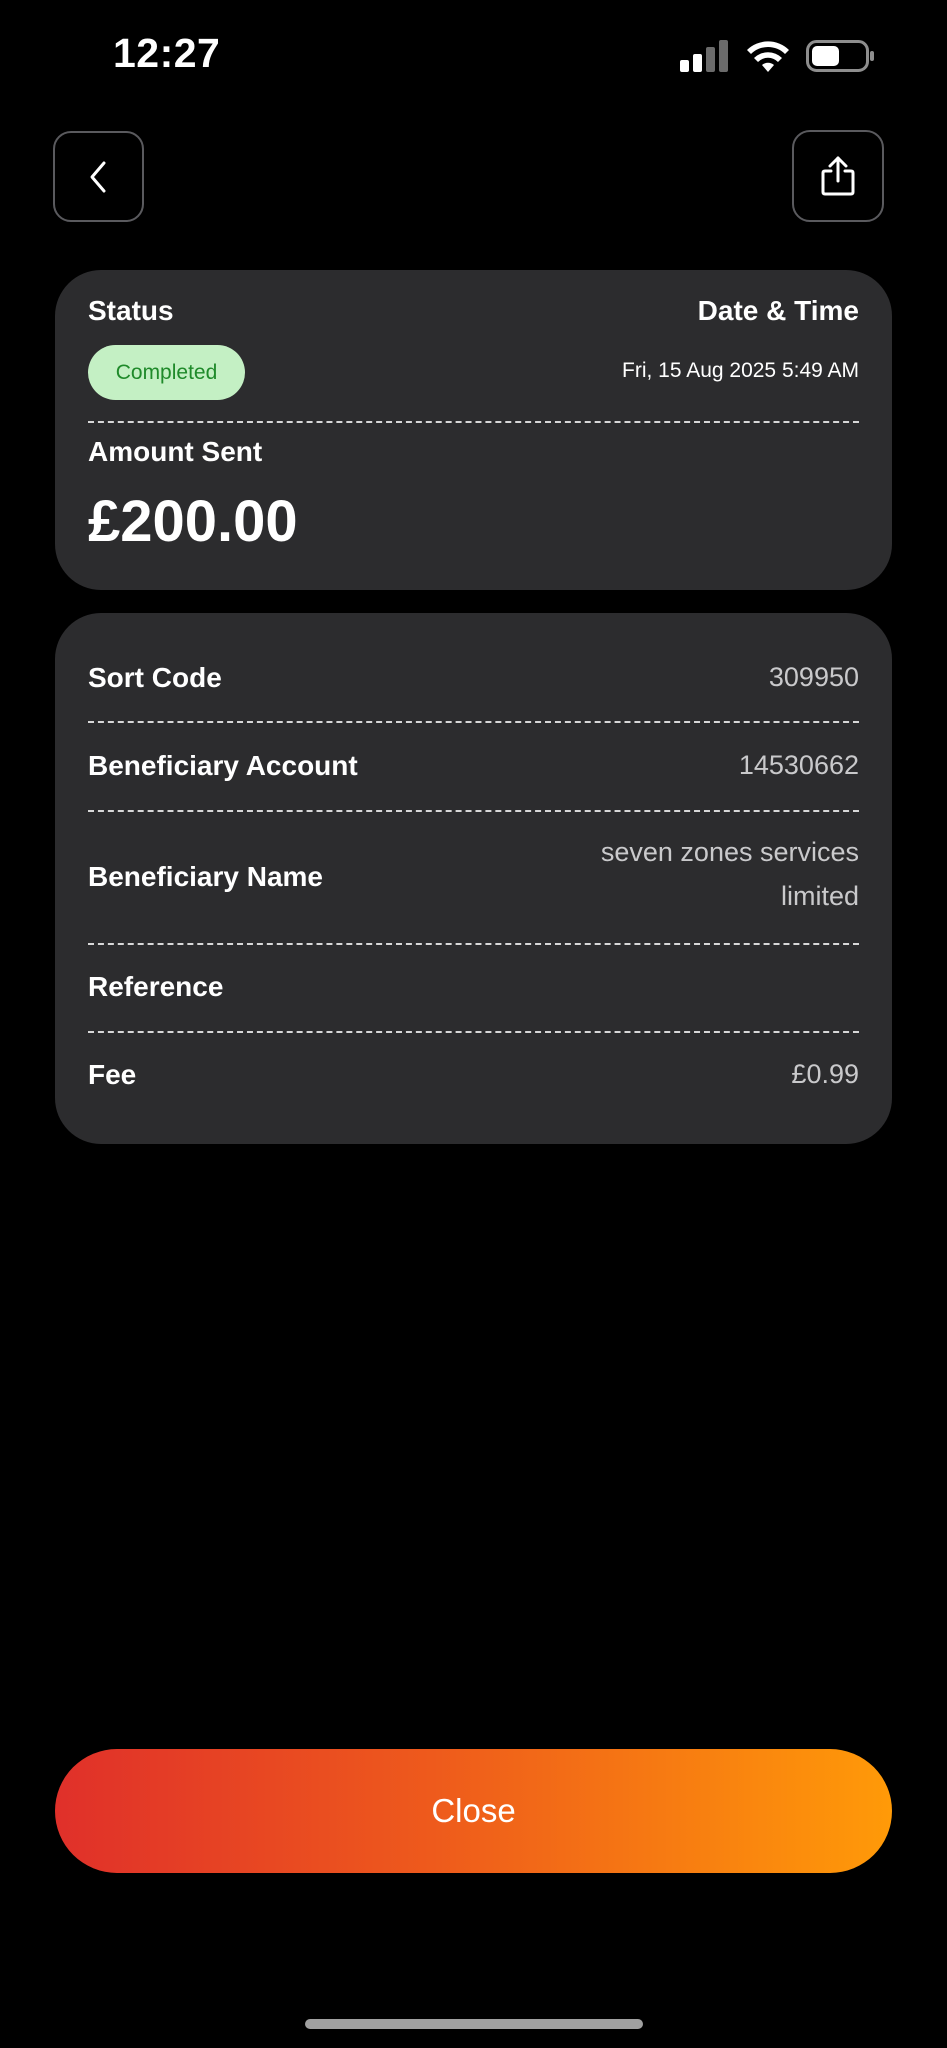  I want to click on share-icon, so click(838, 176).